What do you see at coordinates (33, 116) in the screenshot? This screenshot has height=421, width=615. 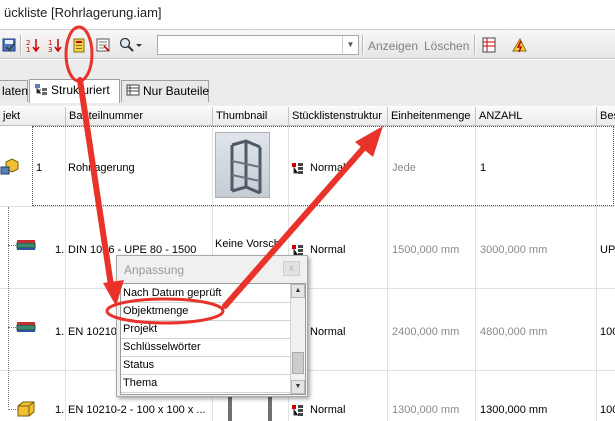 I see `column-header-item: jekt` at bounding box center [33, 116].